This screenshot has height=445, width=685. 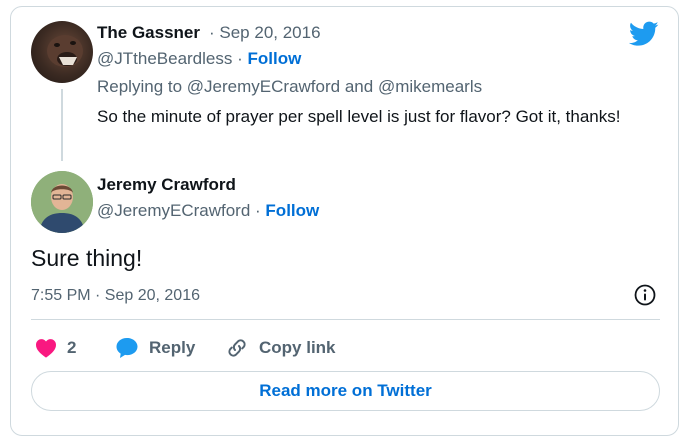 I want to click on main-author-name: Jeremy Crawford, so click(x=166, y=185).